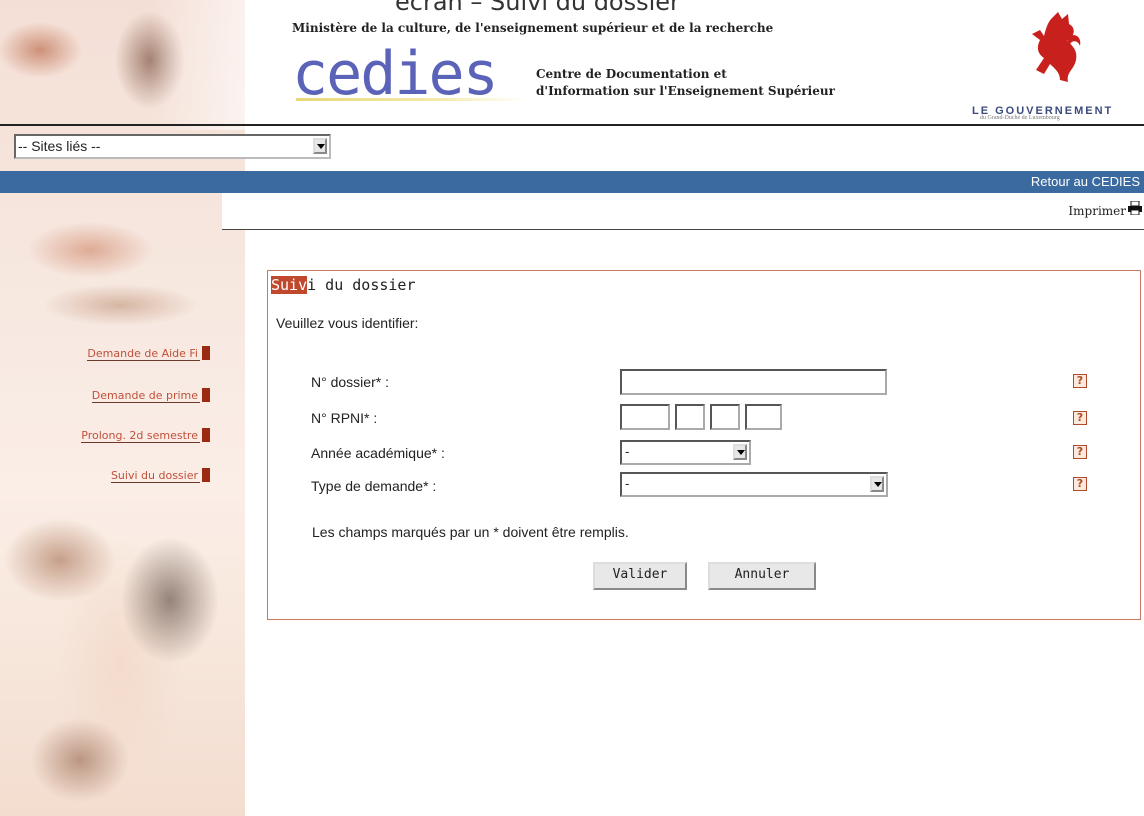 Image resolution: width=1144 pixels, height=816 pixels. What do you see at coordinates (1097, 211) in the screenshot?
I see `print-link: Imprimer` at bounding box center [1097, 211].